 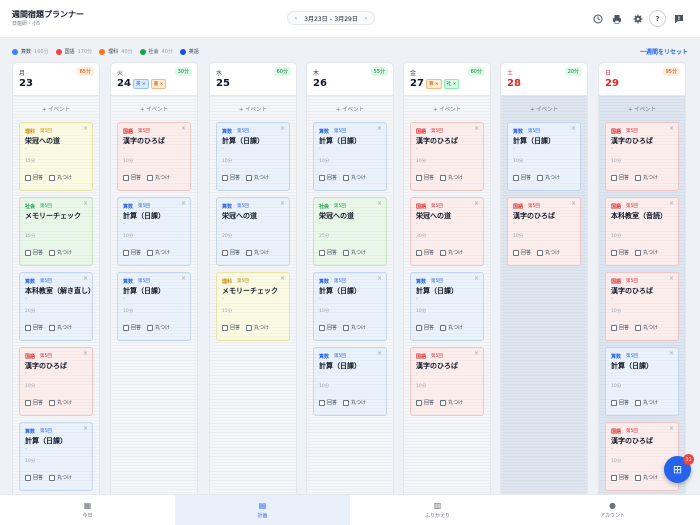 What do you see at coordinates (262, 510) in the screenshot?
I see `nav-tab: ▤ 計画` at bounding box center [262, 510].